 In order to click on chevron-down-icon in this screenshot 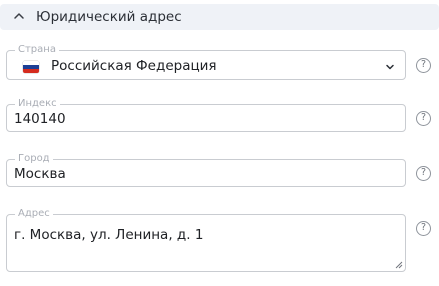, I will do `click(390, 67)`.